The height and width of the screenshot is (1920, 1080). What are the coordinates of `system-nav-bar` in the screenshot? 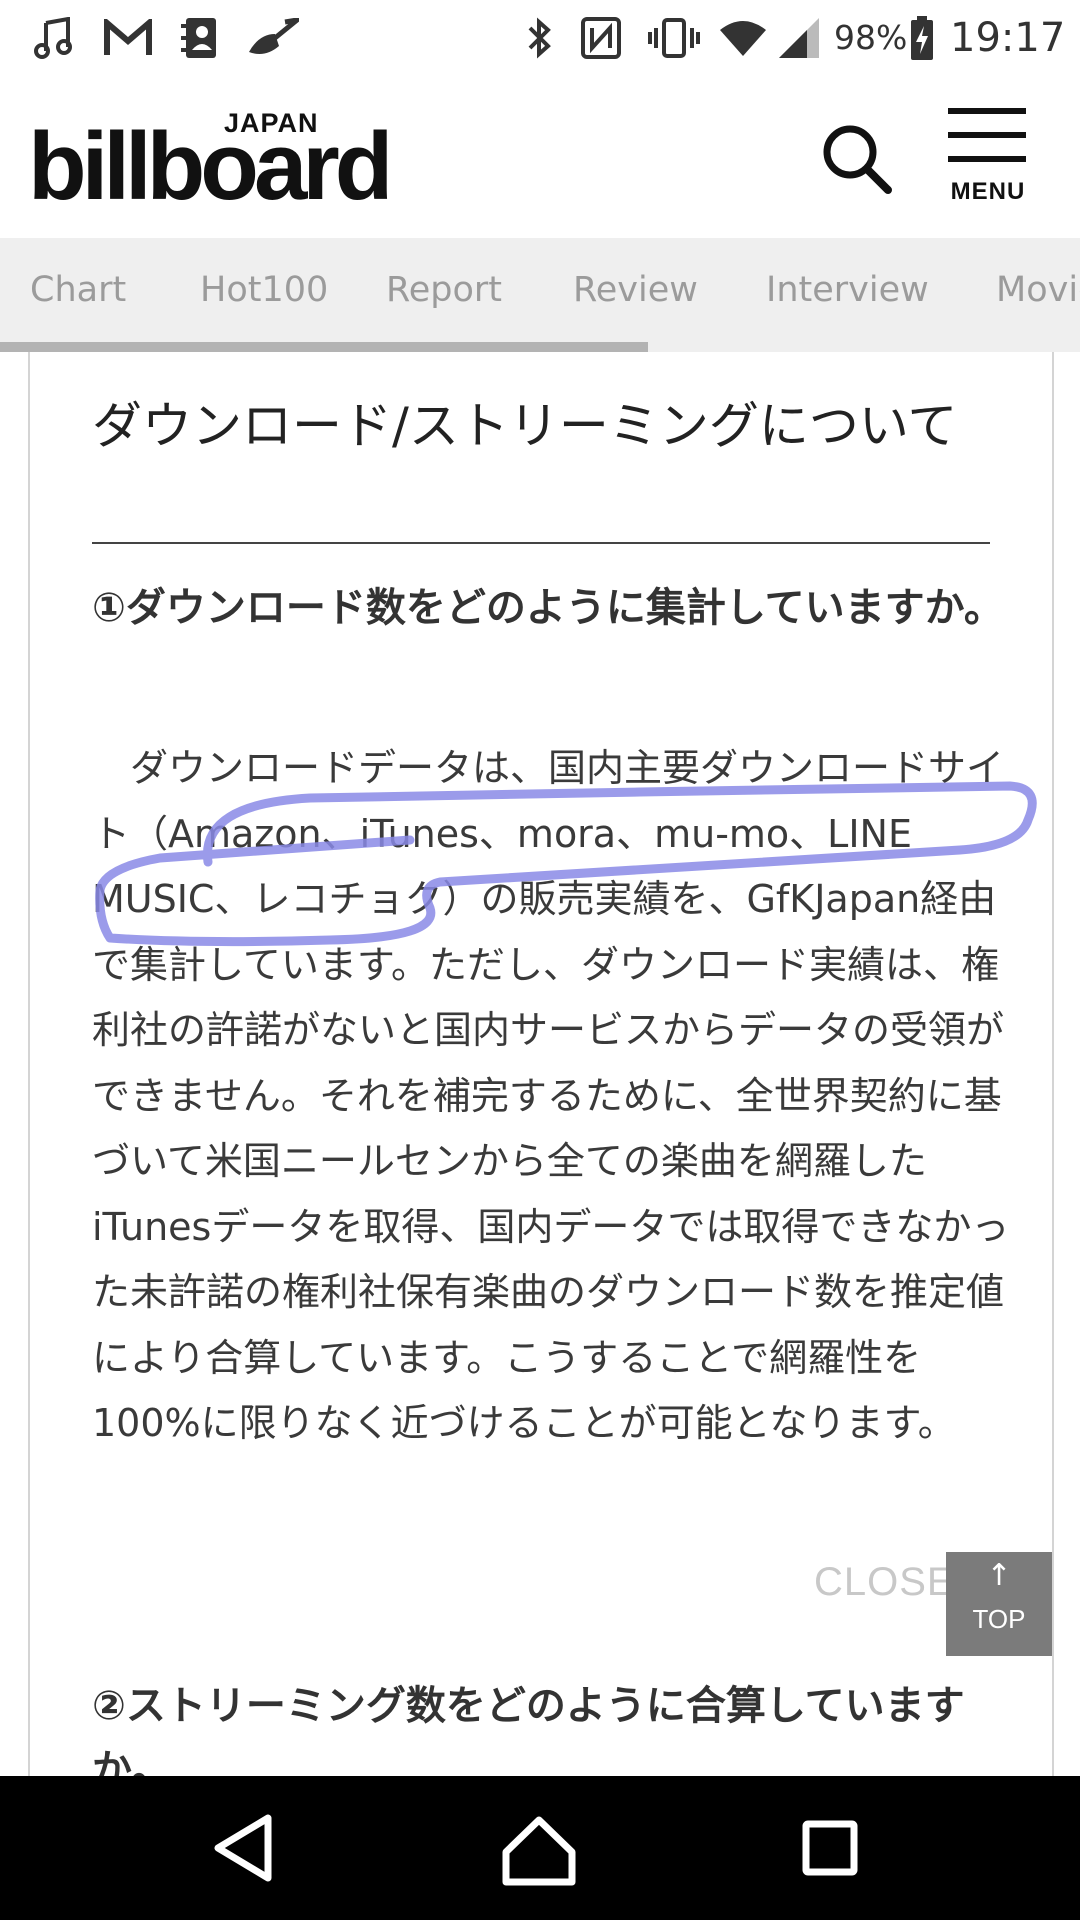 It's located at (540, 1848).